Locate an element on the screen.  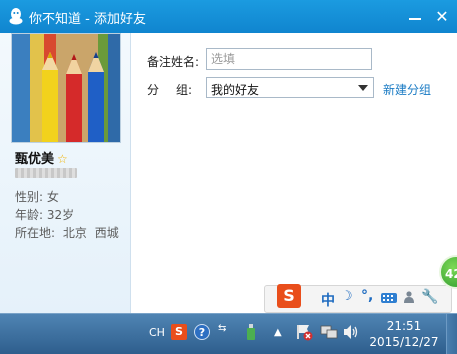
show-hidden-icons-button: ▲ is located at coordinates (278, 332).